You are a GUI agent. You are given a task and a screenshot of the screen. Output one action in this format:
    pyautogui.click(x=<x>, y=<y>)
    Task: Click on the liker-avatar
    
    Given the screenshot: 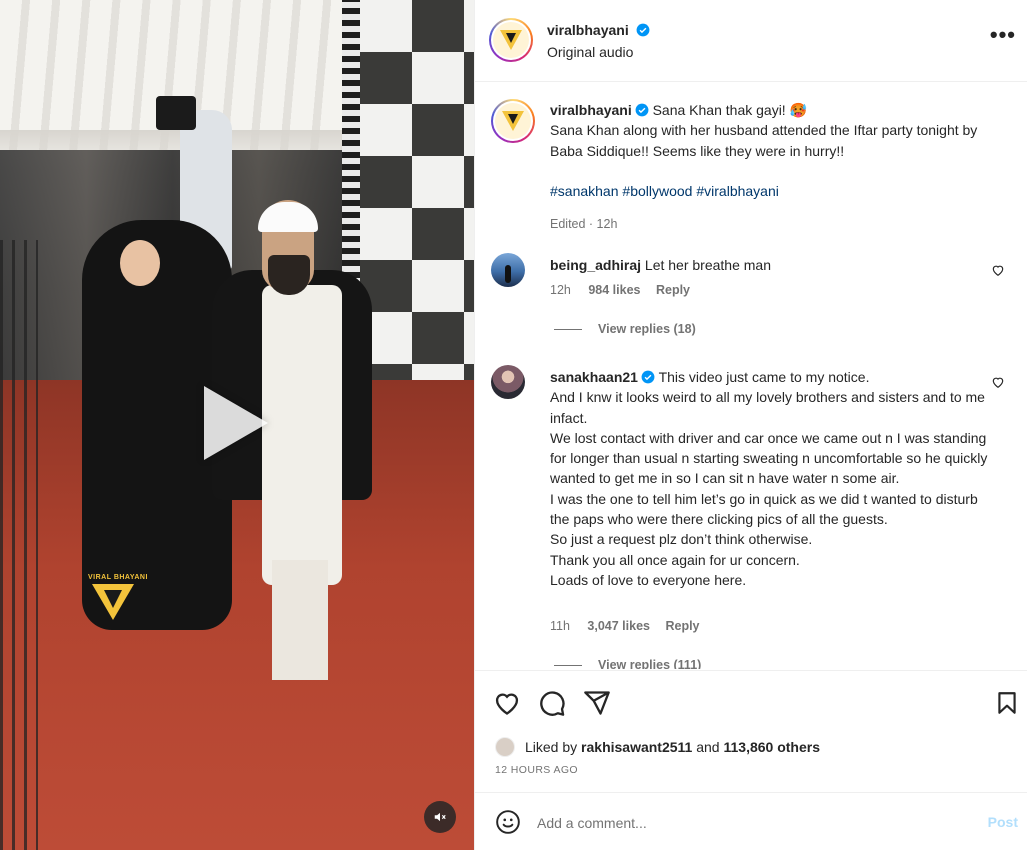 What is the action you would take?
    pyautogui.click(x=505, y=747)
    